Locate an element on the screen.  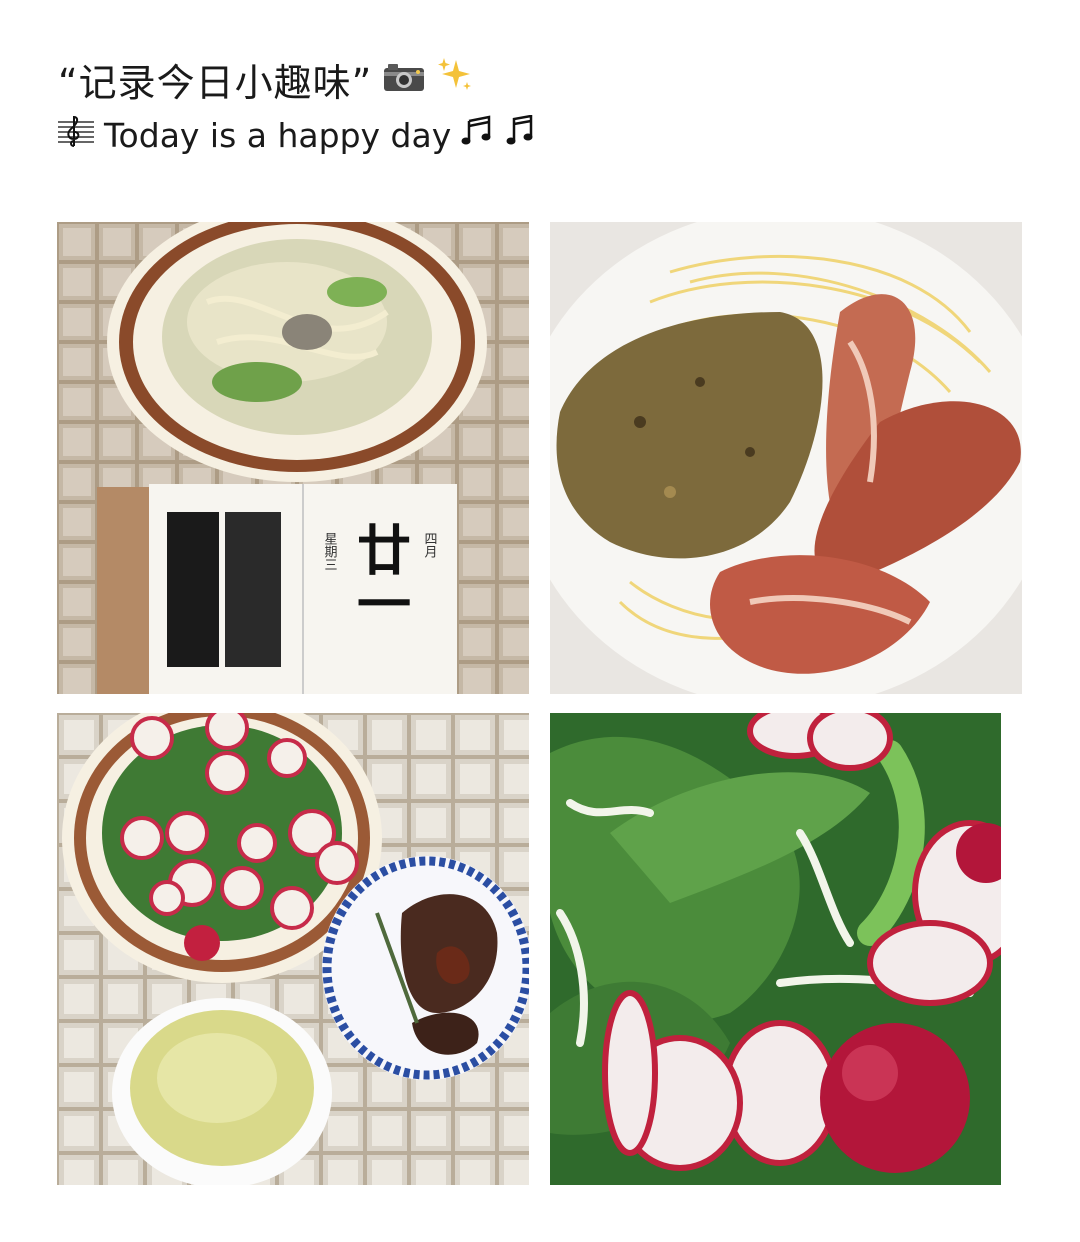
page-title: “记录今日小趣味” is located at coordinates (266, 79).